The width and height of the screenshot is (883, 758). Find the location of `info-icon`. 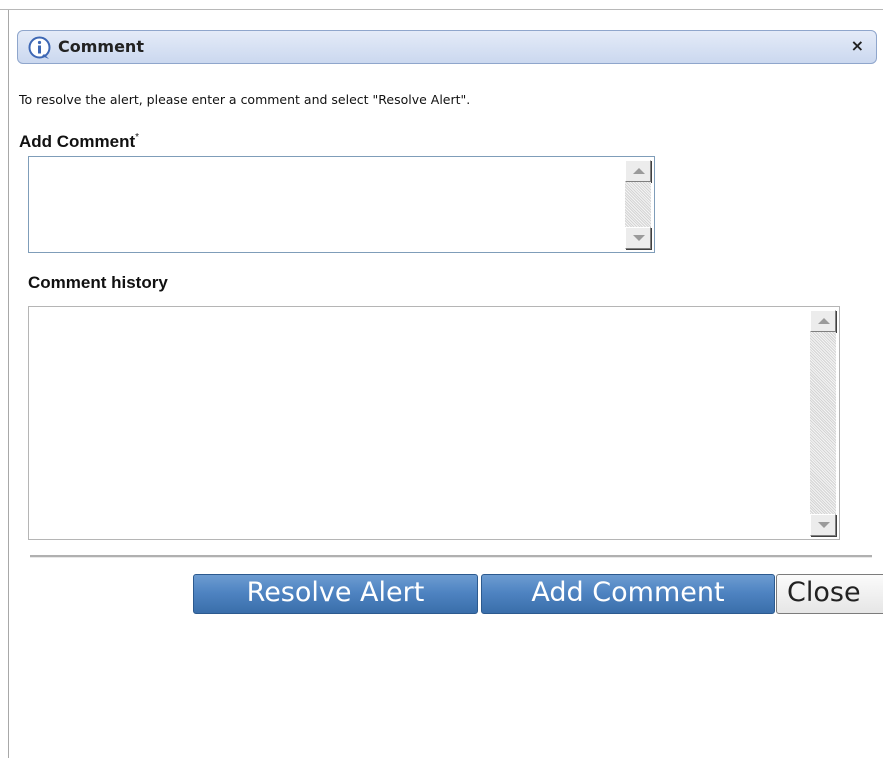

info-icon is located at coordinates (39, 47).